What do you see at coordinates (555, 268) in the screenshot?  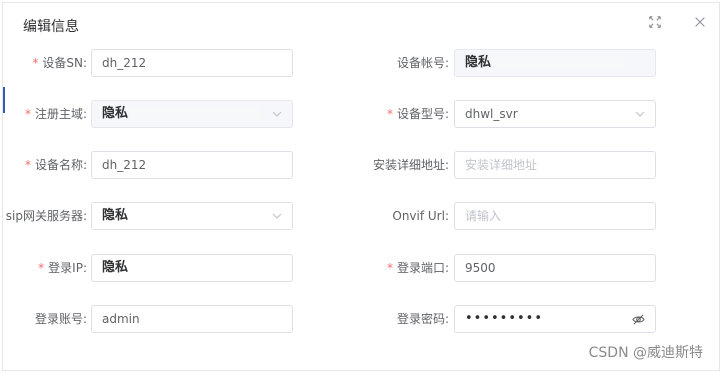 I see `login-port-input: 9500` at bounding box center [555, 268].